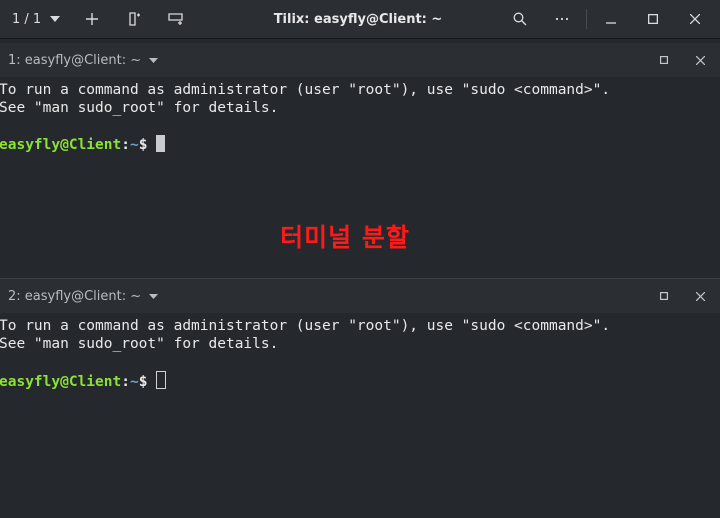  I want to click on pane-title-label: 1: easyfly@Client: ~, so click(75, 60).